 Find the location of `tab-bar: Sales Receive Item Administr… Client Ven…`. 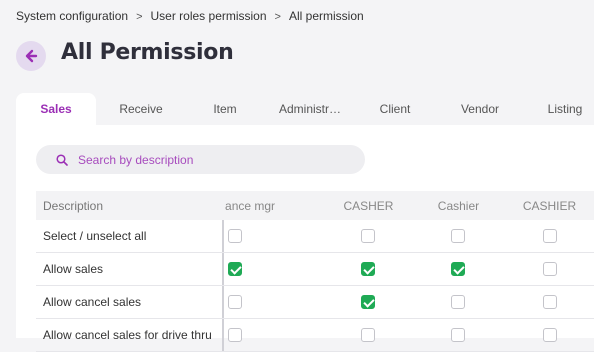

tab-bar: Sales Receive Item Administr… Client Ven… is located at coordinates (305, 109).